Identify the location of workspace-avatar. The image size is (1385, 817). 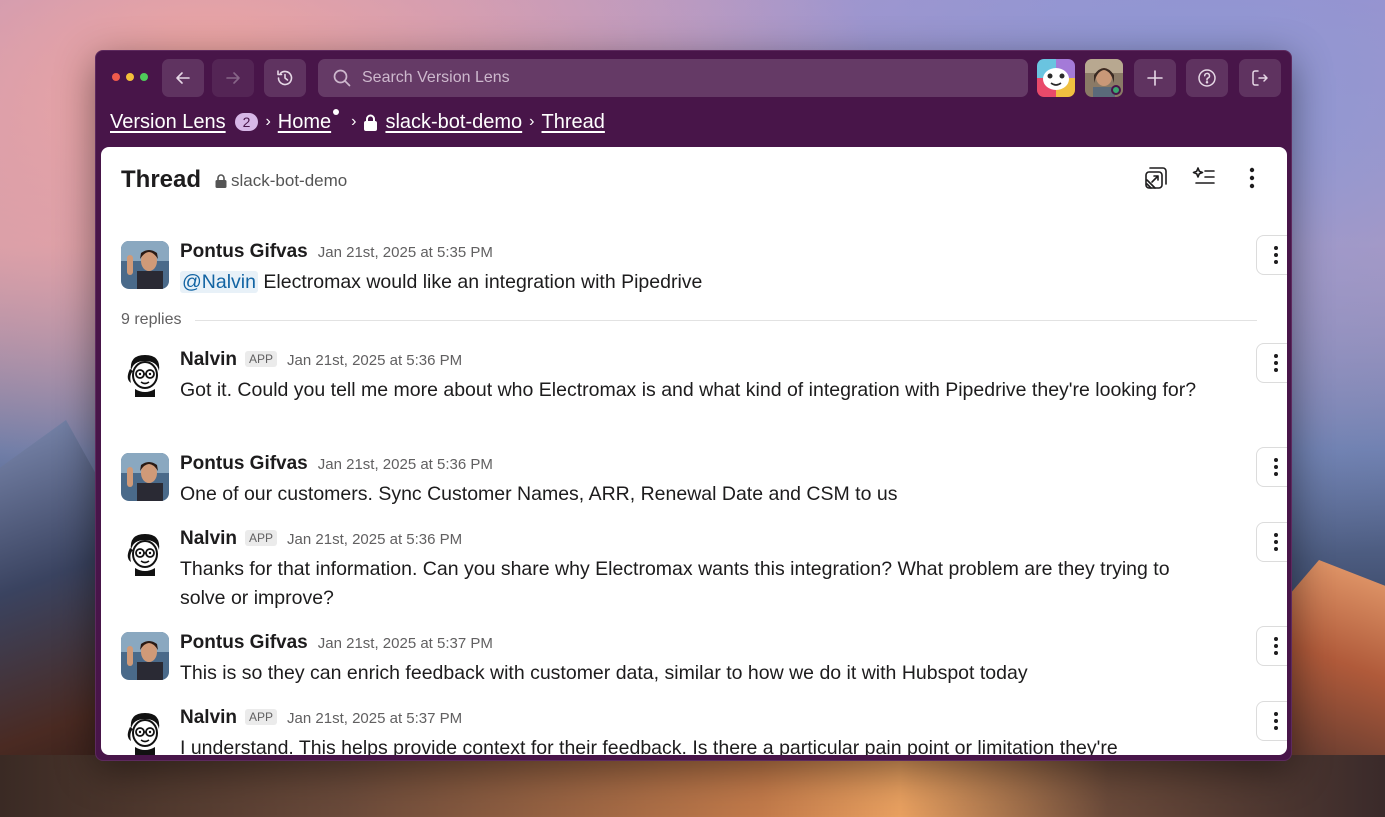
(1056, 78).